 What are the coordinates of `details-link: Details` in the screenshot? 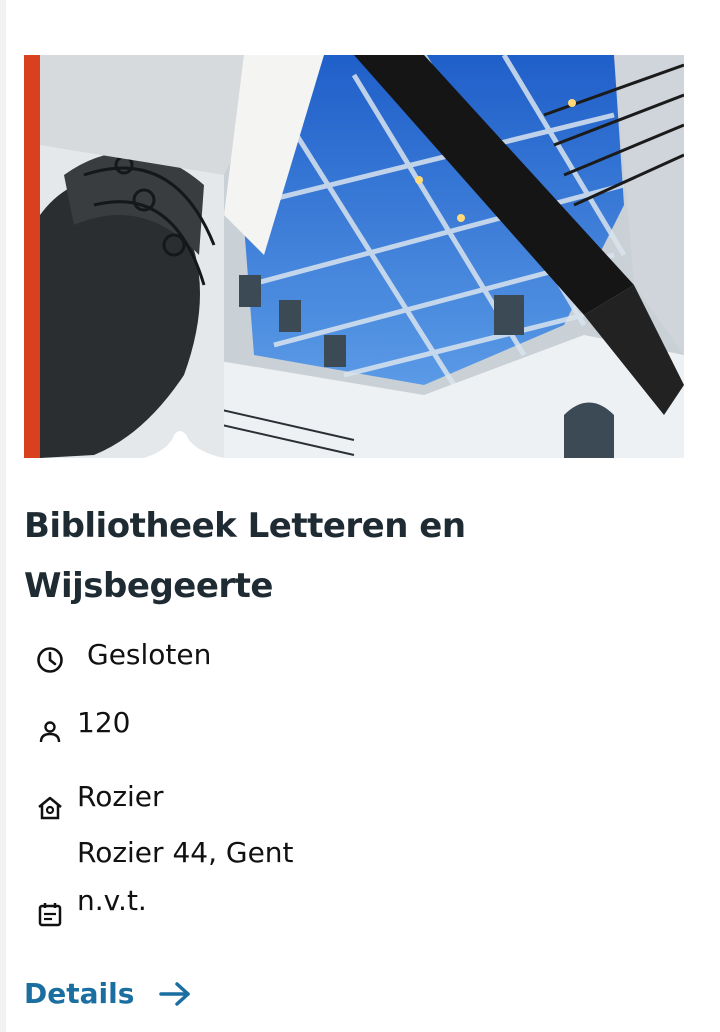 It's located at (108, 993).